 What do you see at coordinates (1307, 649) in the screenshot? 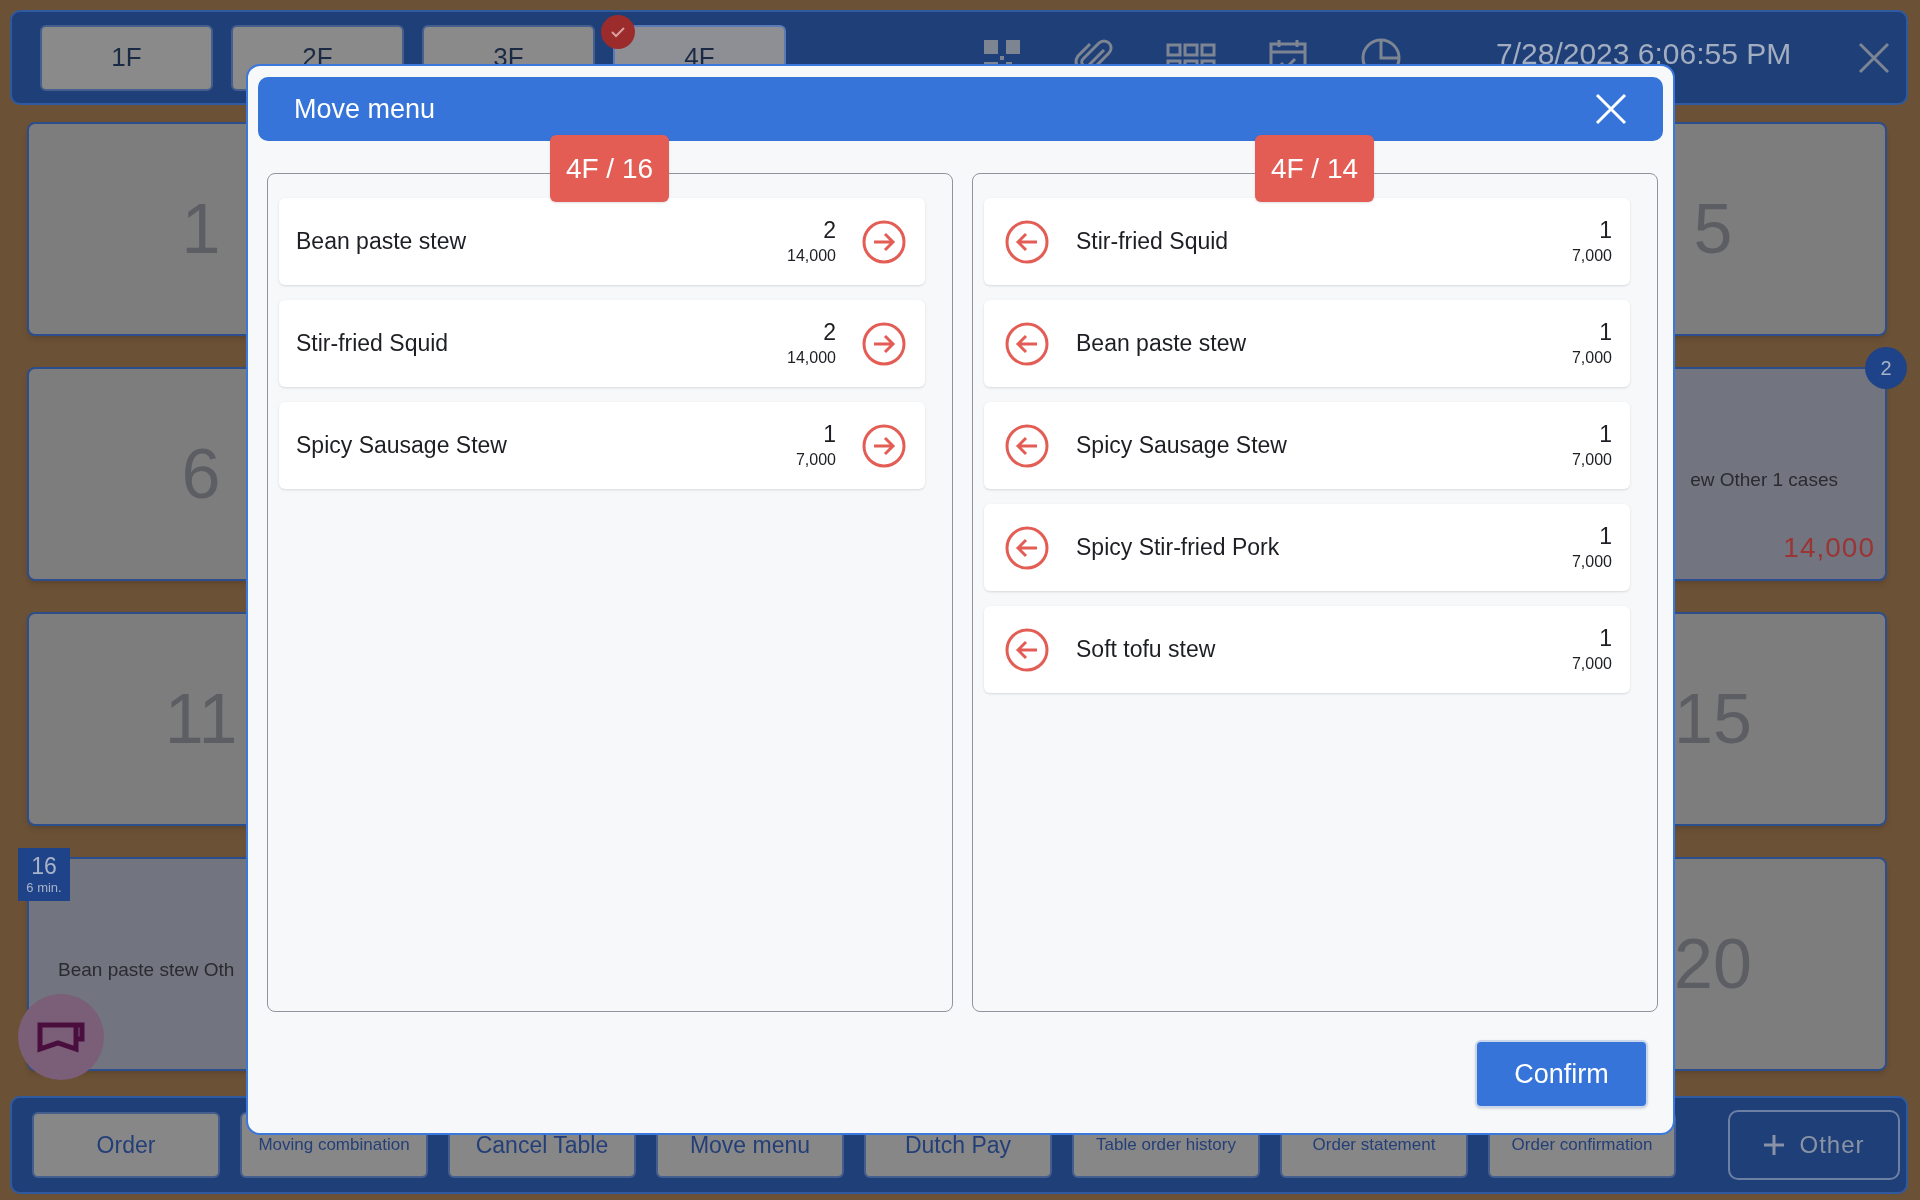
I see `menu-item: Soft tofu stew 1 7,000` at bounding box center [1307, 649].